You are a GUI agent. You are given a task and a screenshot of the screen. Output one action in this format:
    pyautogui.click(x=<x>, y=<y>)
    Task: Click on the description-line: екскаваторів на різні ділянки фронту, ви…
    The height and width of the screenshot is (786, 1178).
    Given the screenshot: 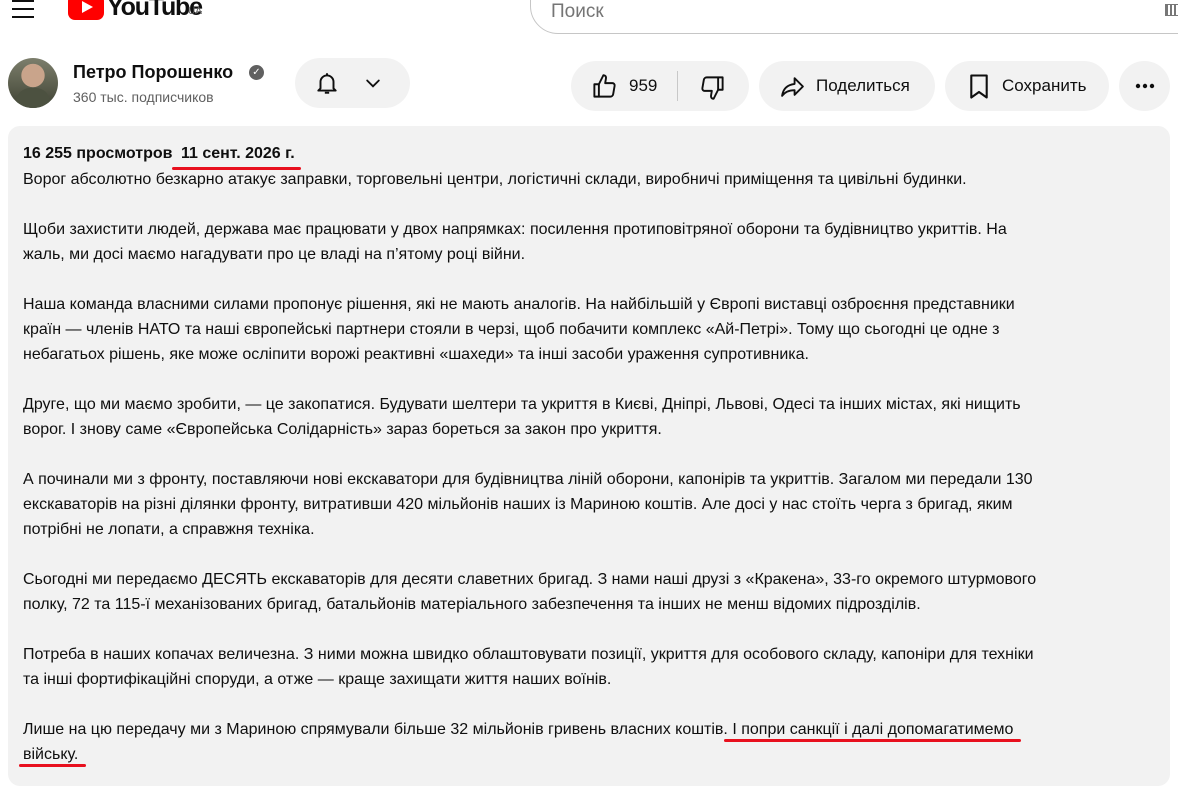 What is the action you would take?
    pyautogui.click(x=518, y=504)
    